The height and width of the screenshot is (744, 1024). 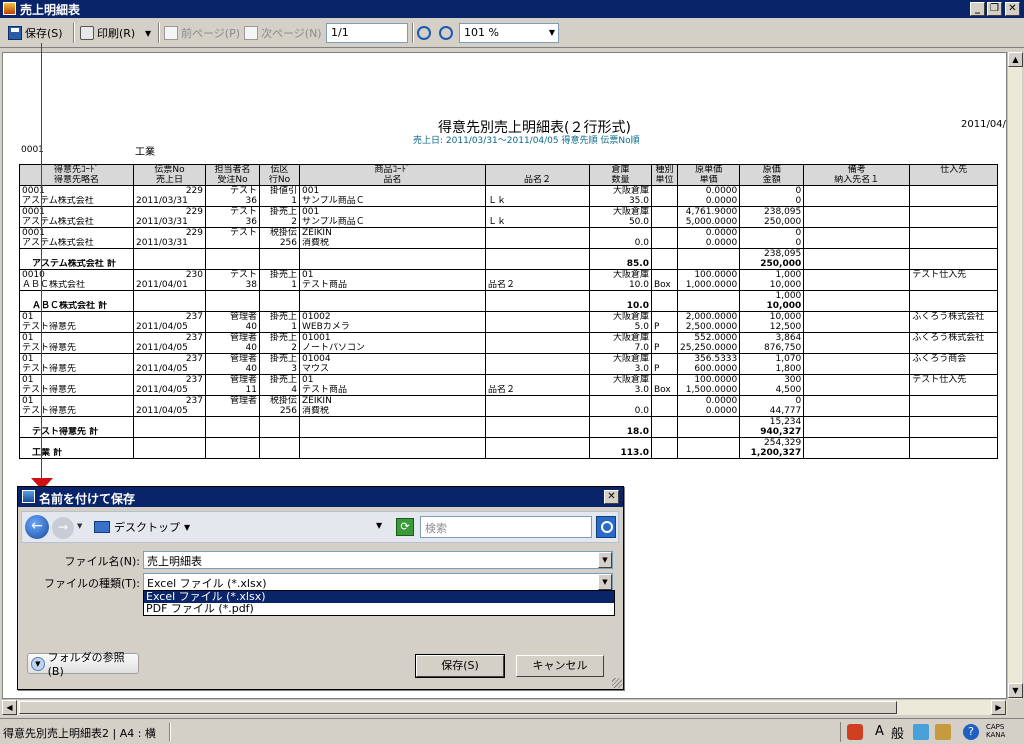 What do you see at coordinates (537, 180) in the screenshot?
I see `report-cell: 品名２` at bounding box center [537, 180].